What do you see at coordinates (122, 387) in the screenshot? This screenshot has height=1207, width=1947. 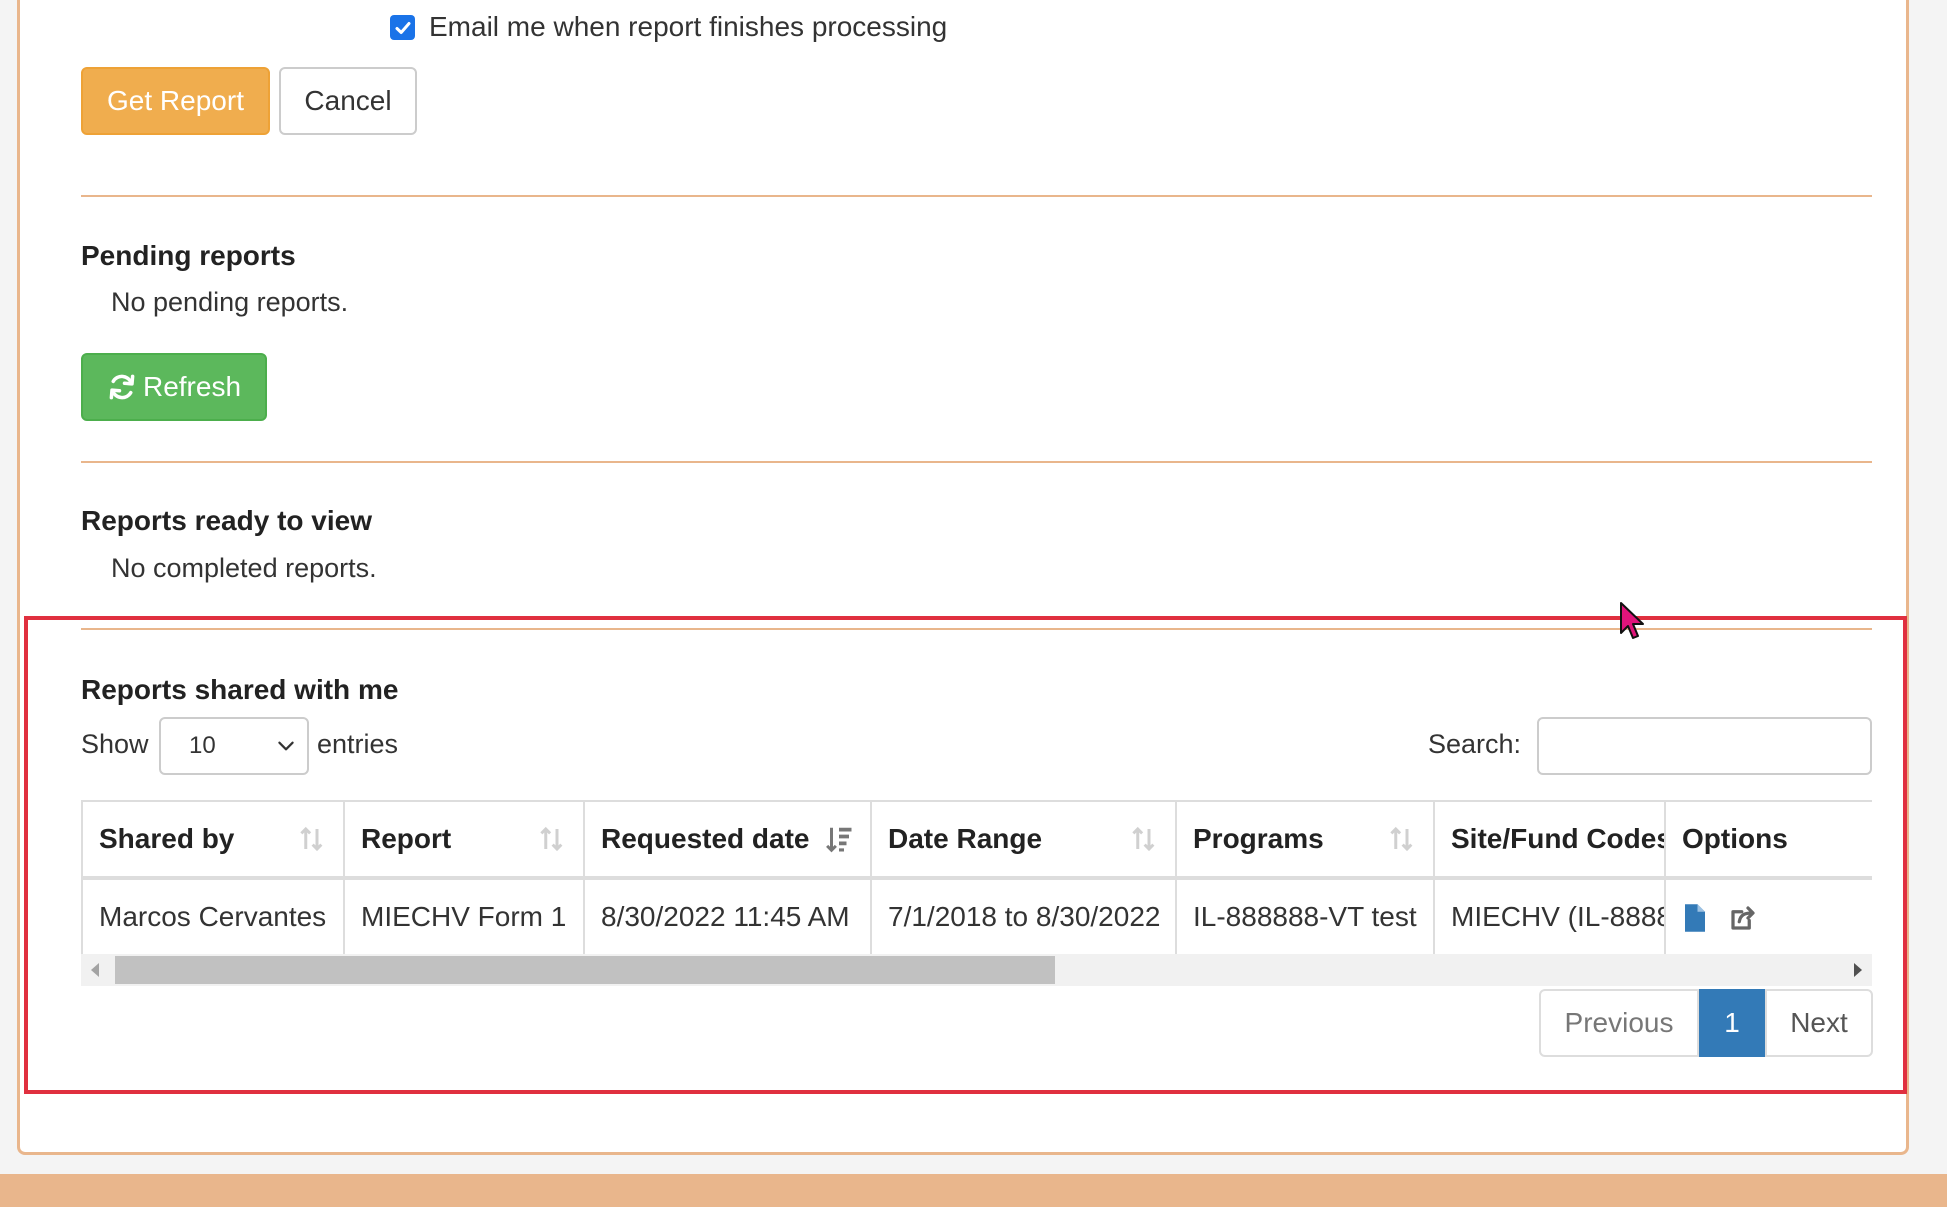 I see `refresh-icon` at bounding box center [122, 387].